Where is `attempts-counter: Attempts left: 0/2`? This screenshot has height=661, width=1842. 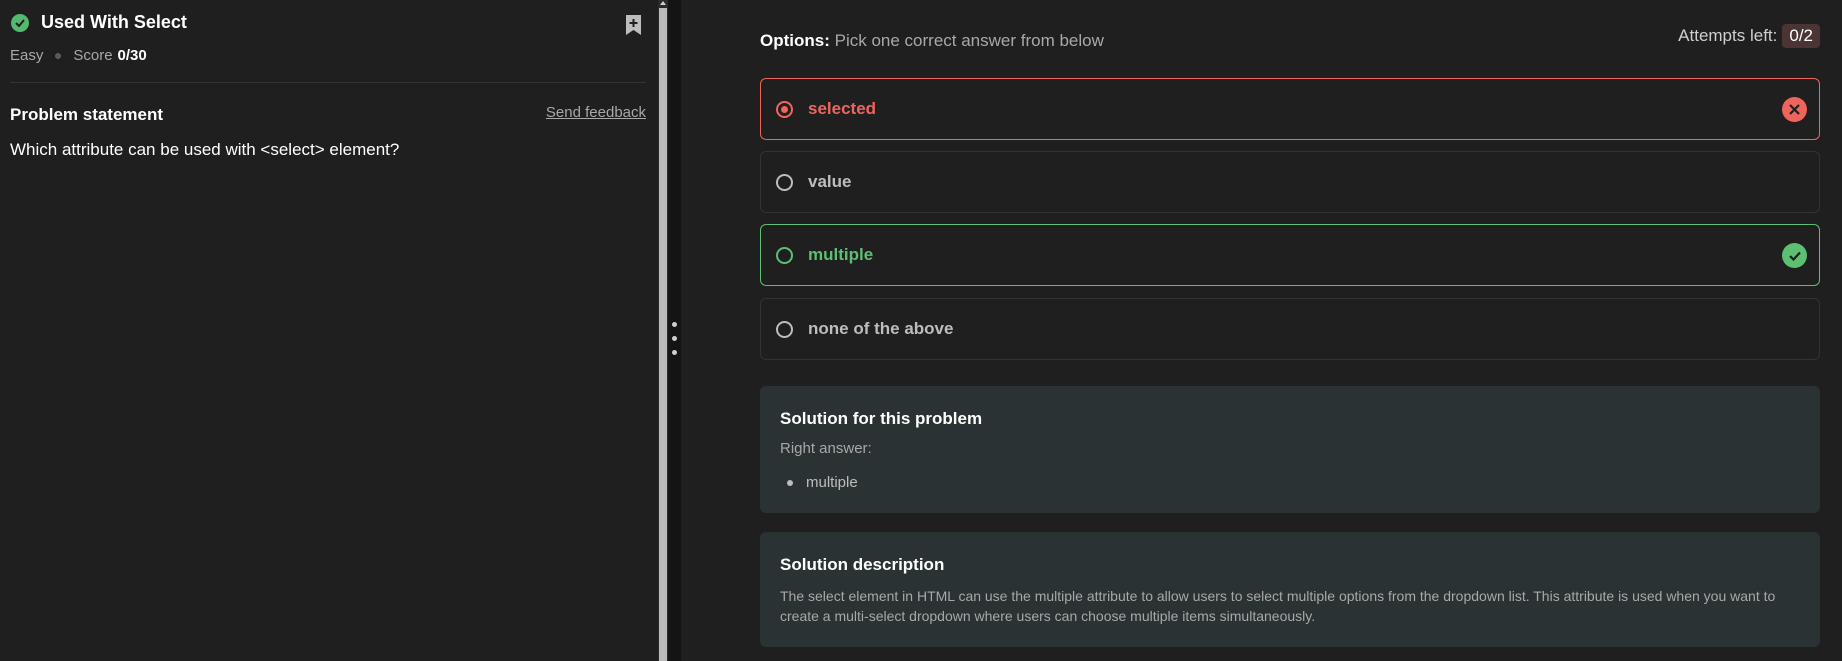 attempts-counter: Attempts left: 0/2 is located at coordinates (1749, 36).